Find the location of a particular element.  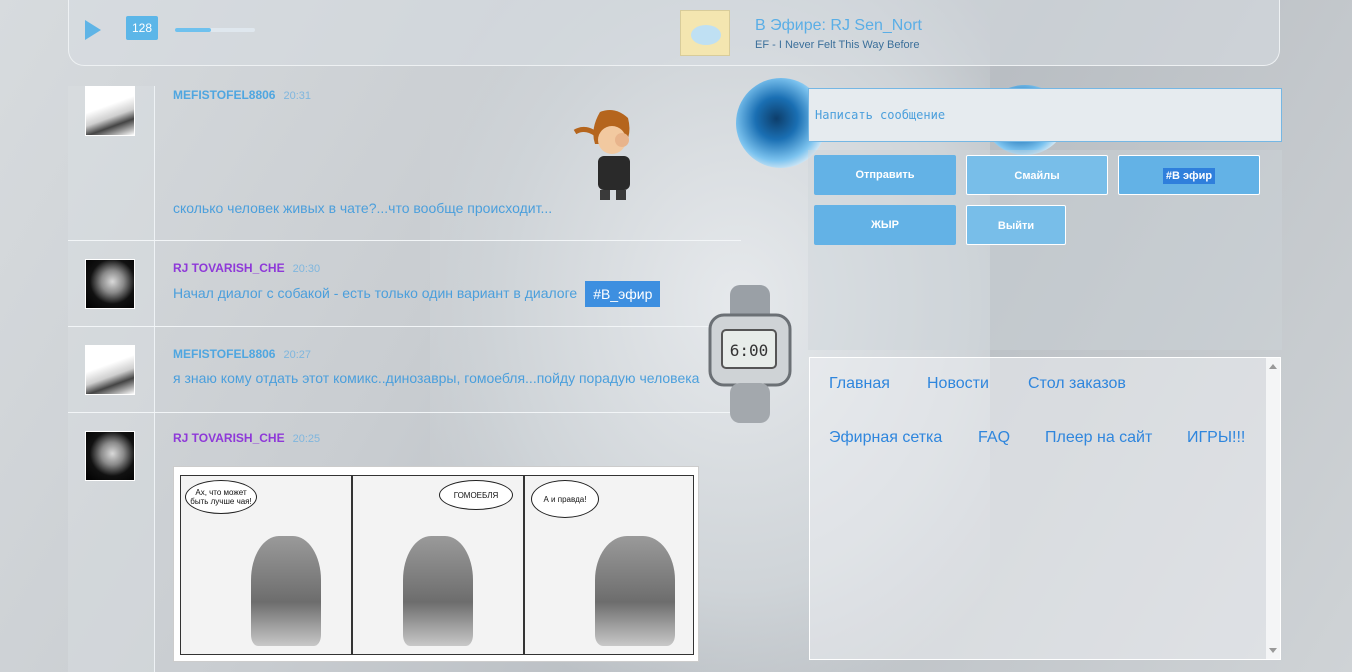

comic-bubble: ГОМОЕБЛЯ is located at coordinates (476, 495).